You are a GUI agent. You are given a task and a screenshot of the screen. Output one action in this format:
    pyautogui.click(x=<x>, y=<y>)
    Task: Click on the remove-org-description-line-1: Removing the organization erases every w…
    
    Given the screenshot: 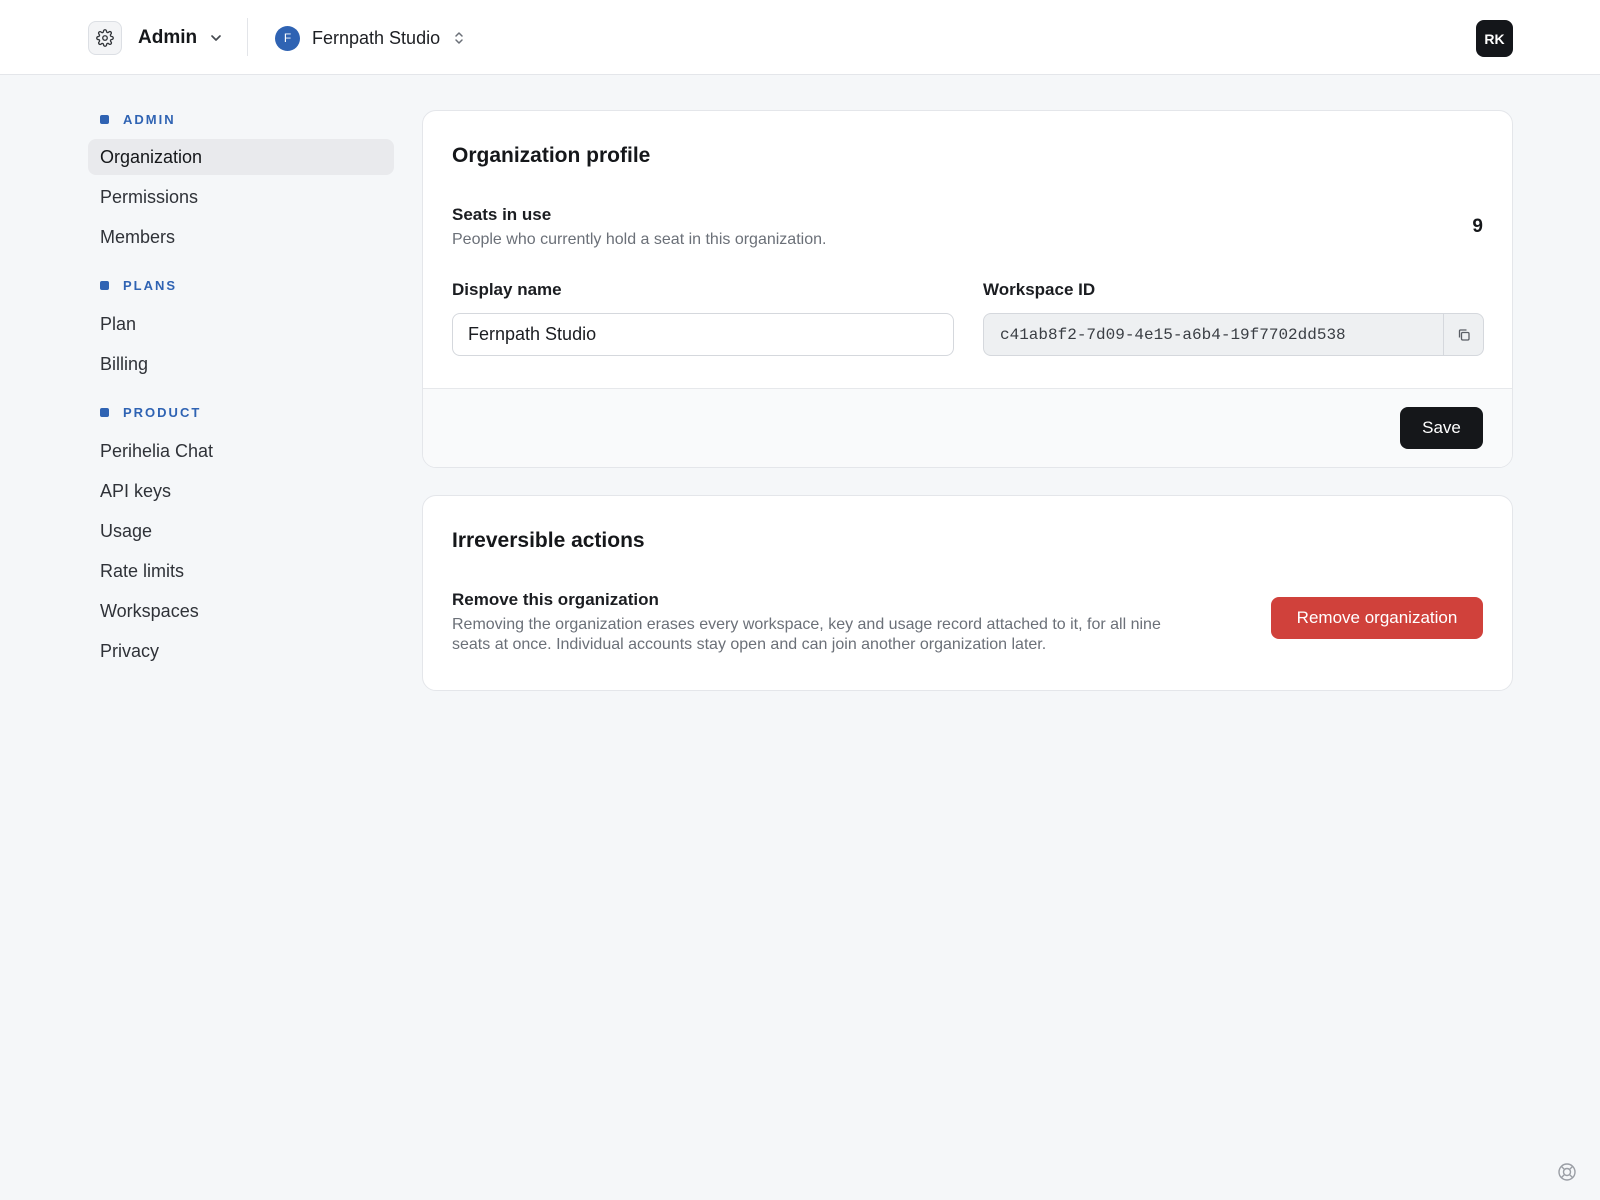 What is the action you would take?
    pyautogui.click(x=806, y=624)
    